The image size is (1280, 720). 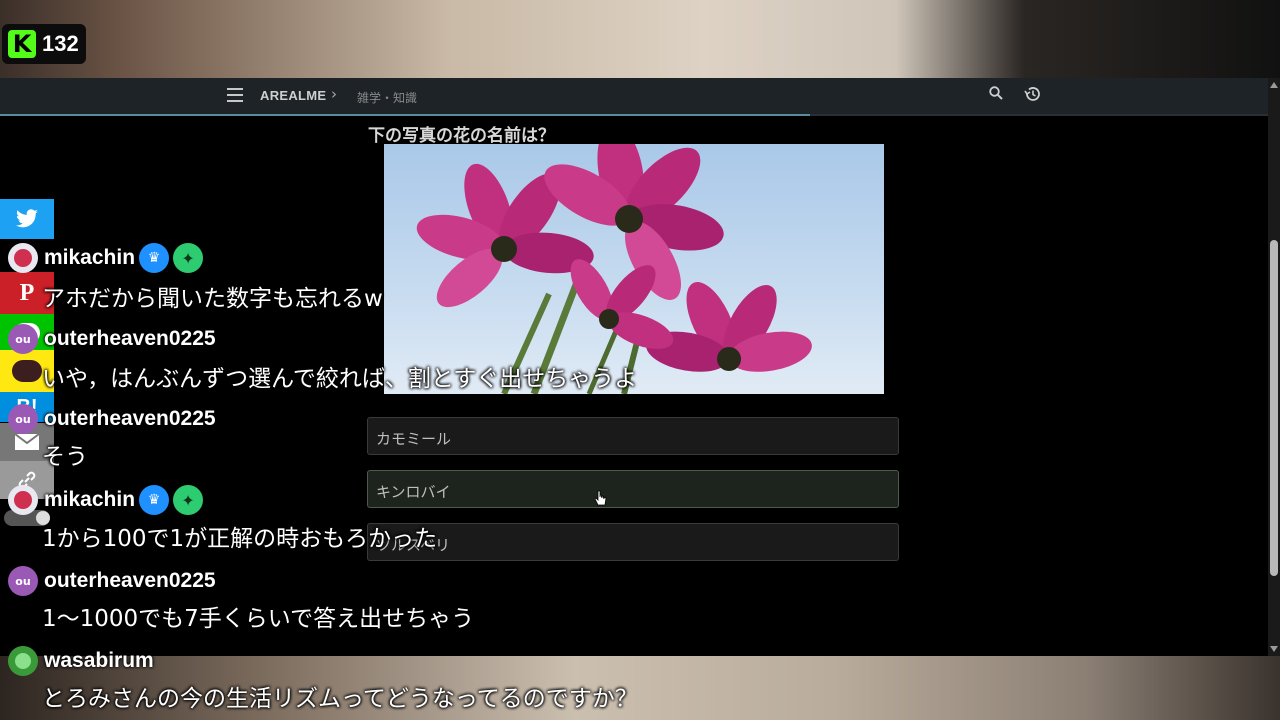 I want to click on kakaotalk-icon, so click(x=27, y=371).